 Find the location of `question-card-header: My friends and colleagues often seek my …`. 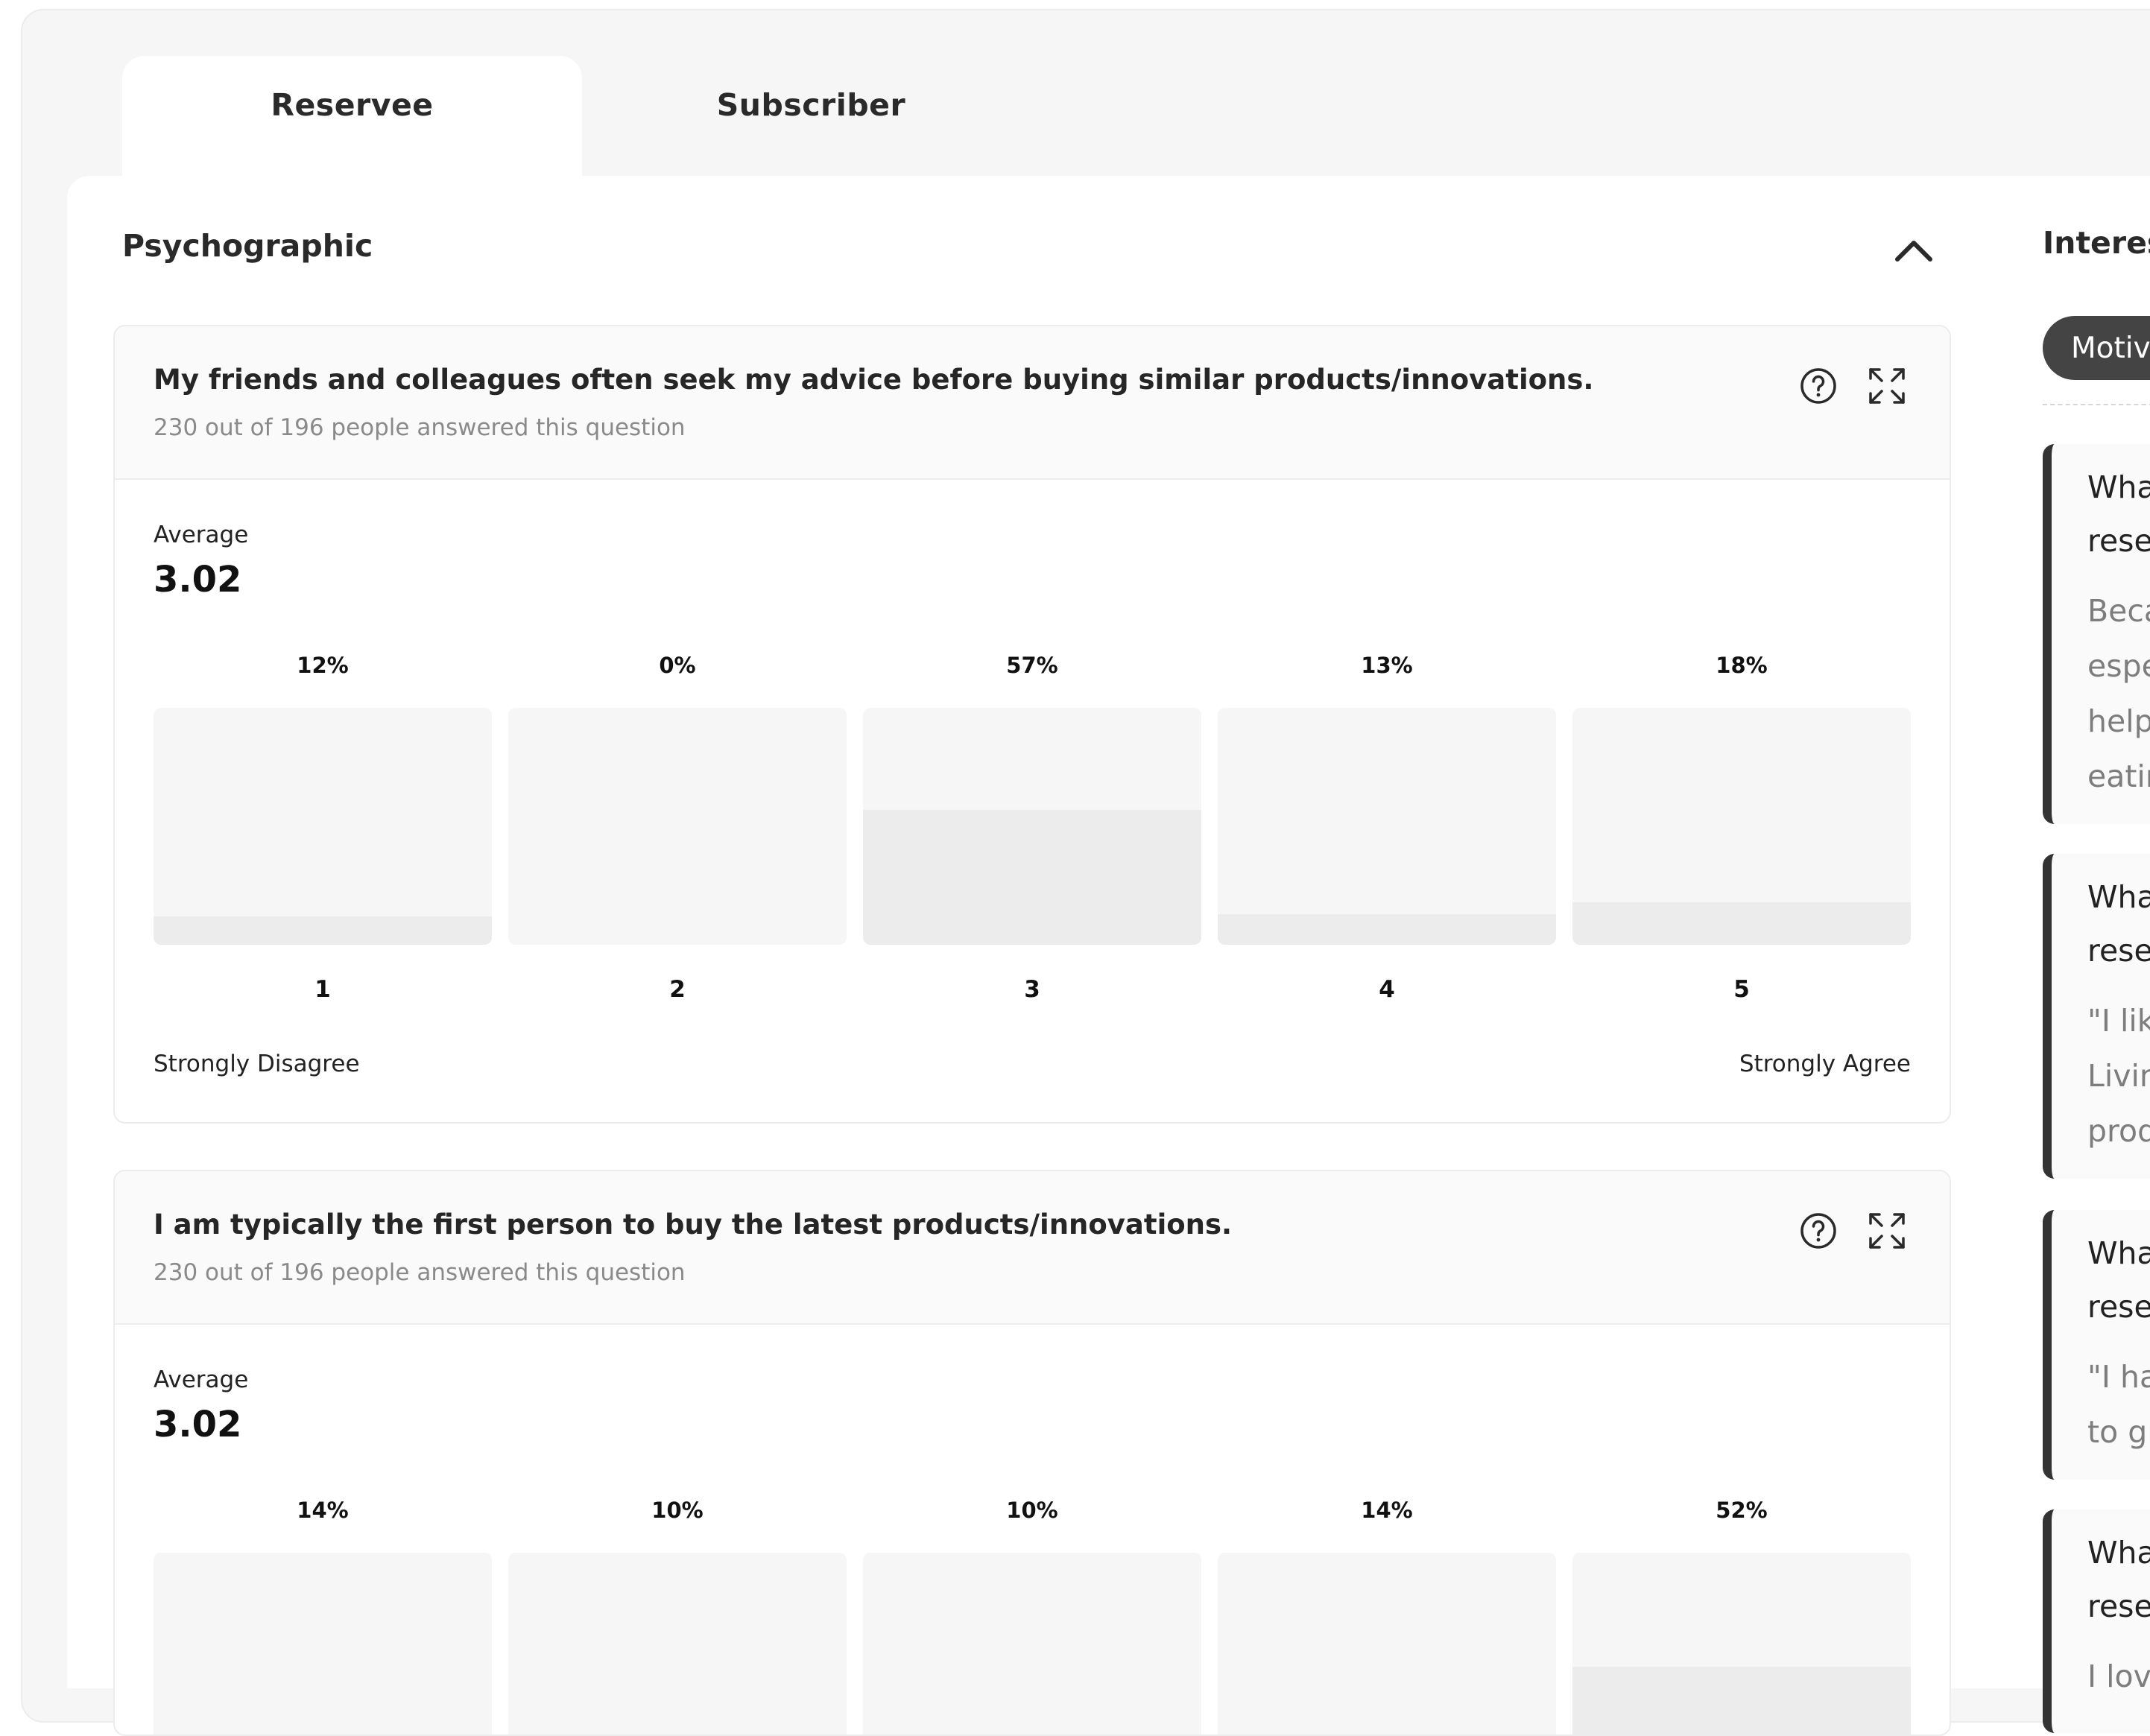

question-card-header: My friends and colleagues often seek my … is located at coordinates (1032, 403).